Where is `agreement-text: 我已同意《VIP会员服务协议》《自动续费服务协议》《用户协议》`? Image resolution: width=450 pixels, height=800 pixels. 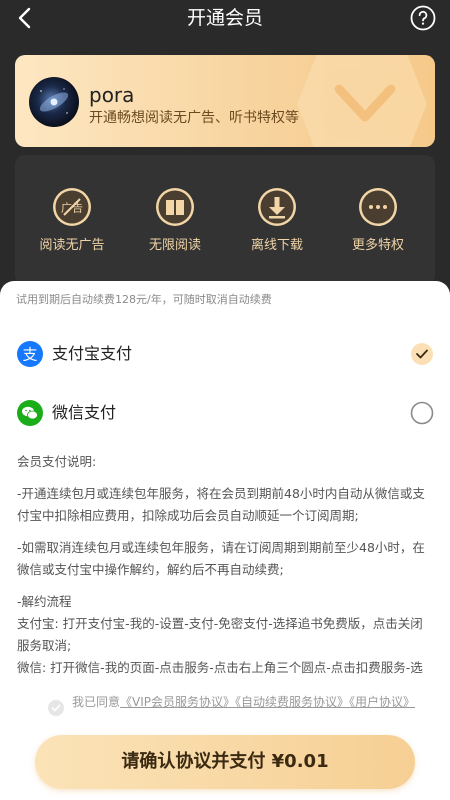 agreement-text: 我已同意《VIP会员服务协议》《自动续费服务协议》《用户协议》 is located at coordinates (247, 702).